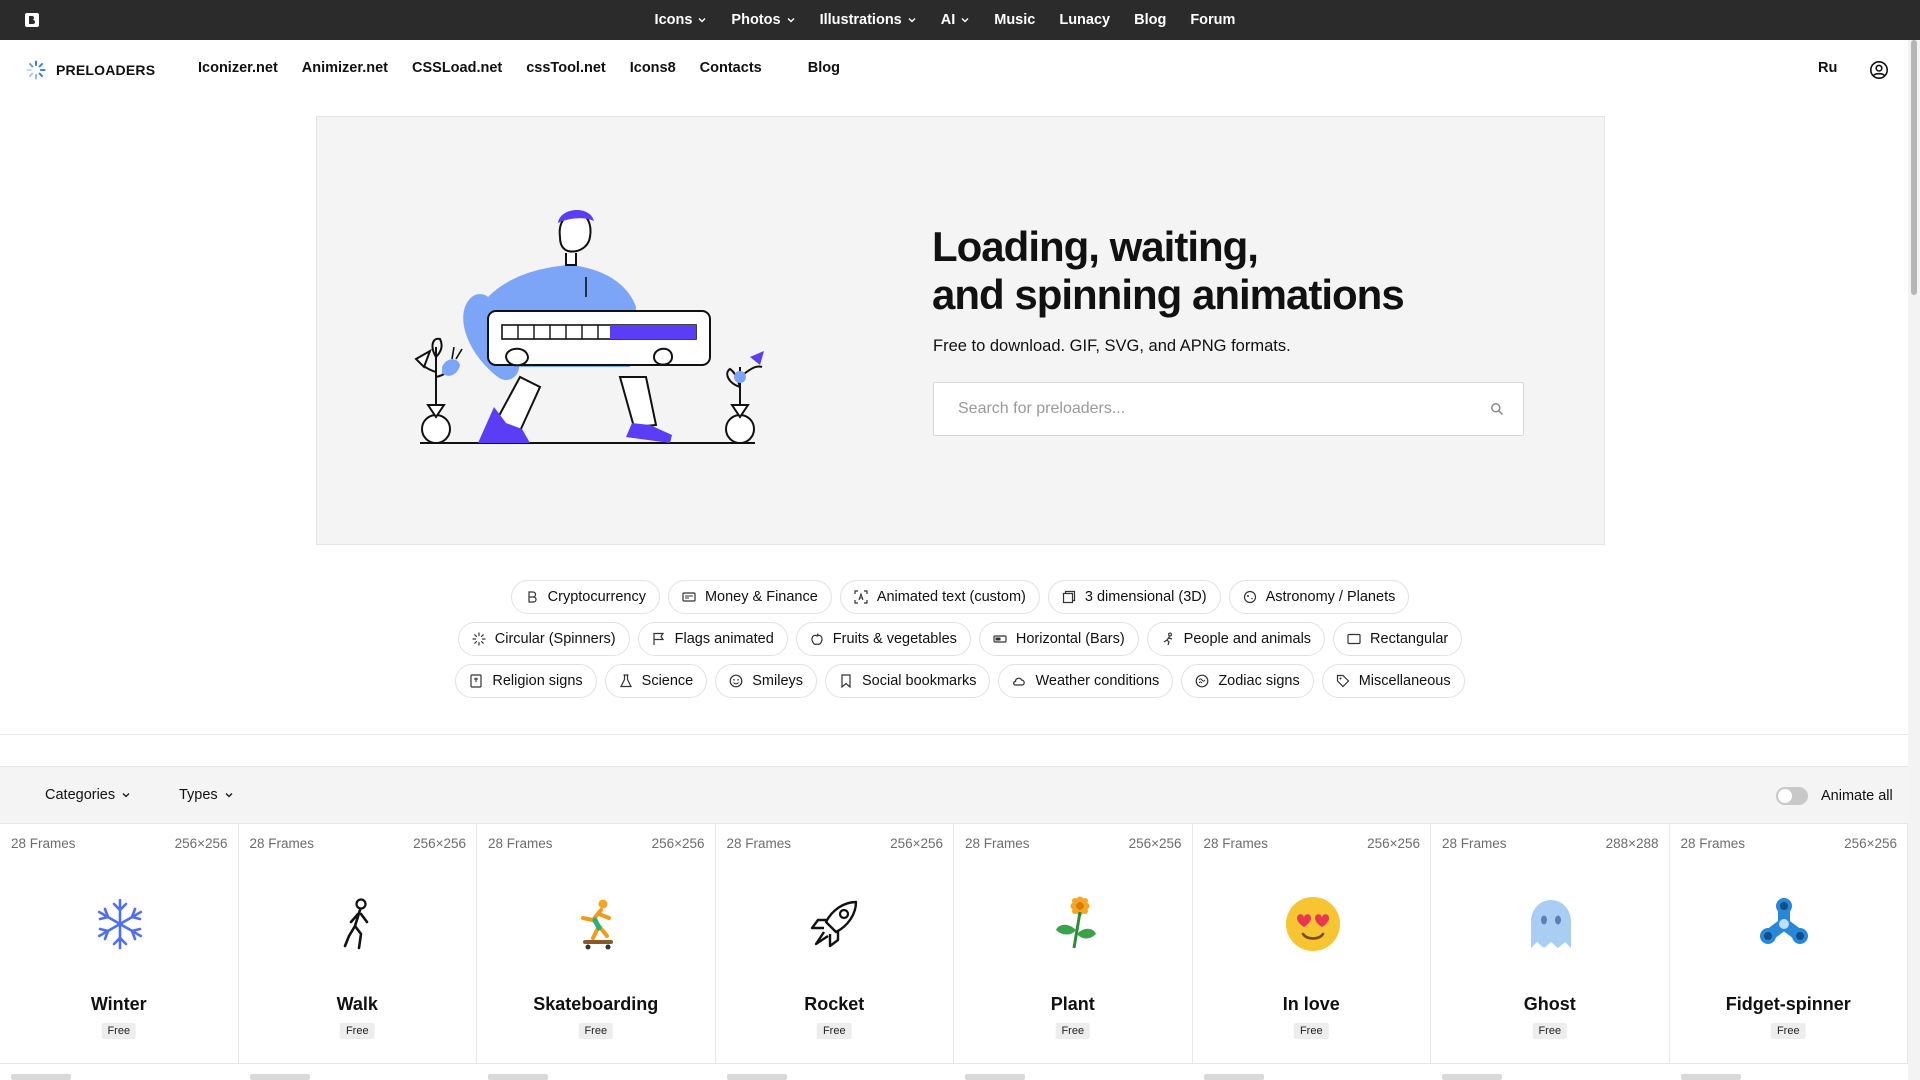 This screenshot has height=1080, width=1920. I want to click on types-dropdown: Types, so click(206, 795).